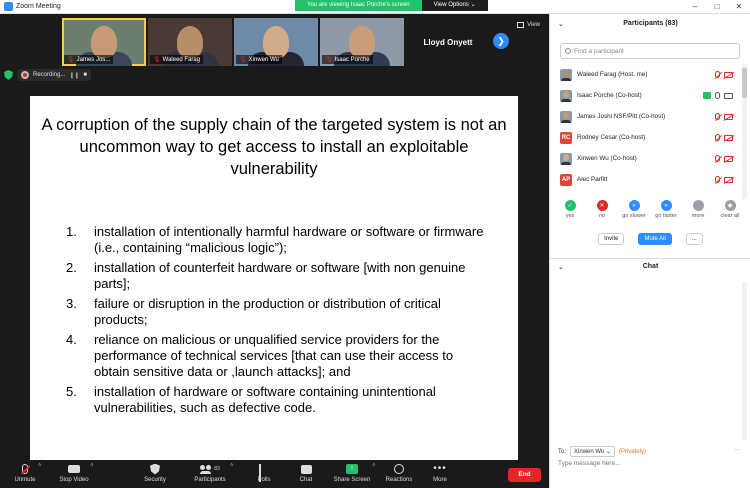 This screenshot has width=750, height=488. I want to click on polls-button: Polls, so click(264, 473).